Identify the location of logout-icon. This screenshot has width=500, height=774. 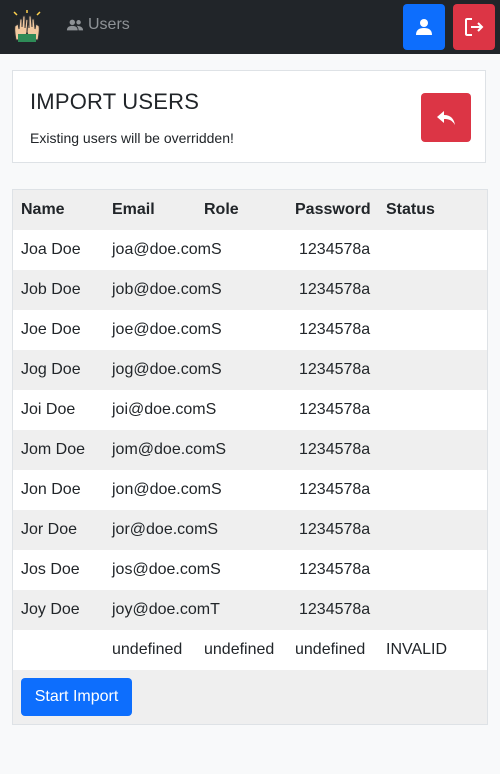
(474, 27).